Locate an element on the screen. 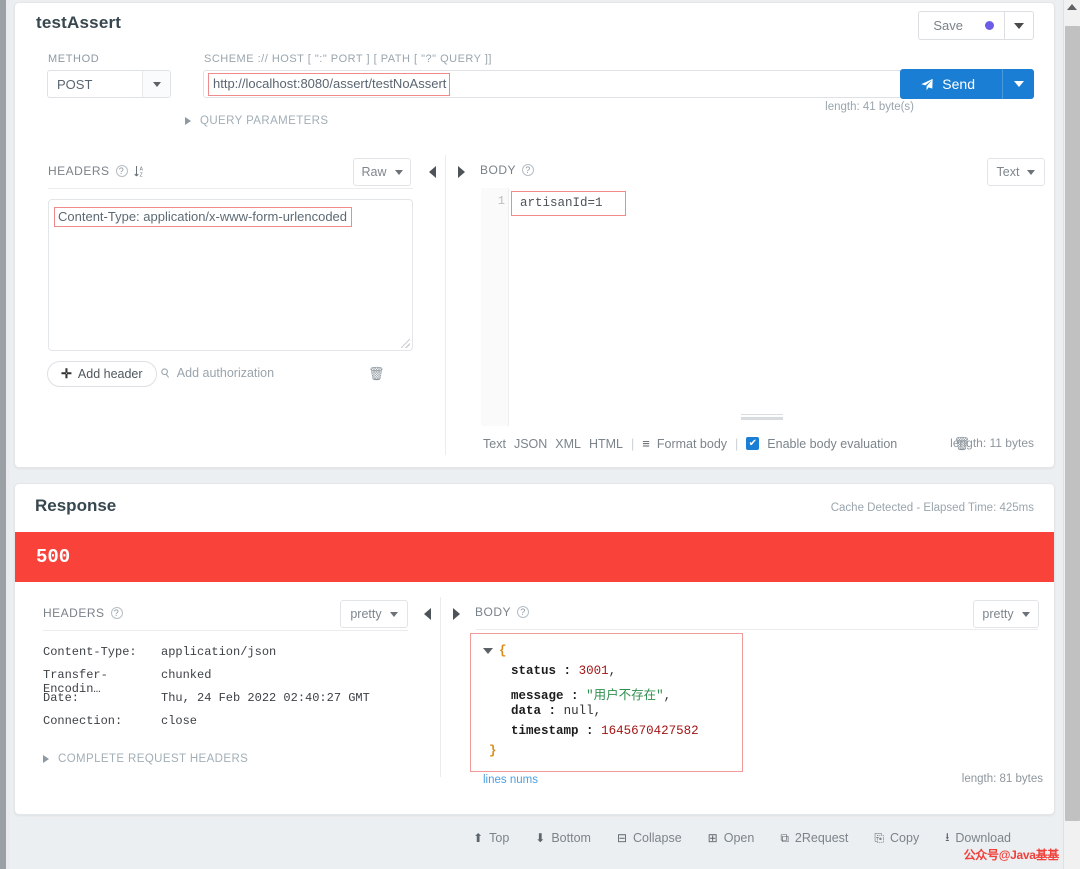  request-body-editor: 1 artisanId=1 is located at coordinates (762, 306).